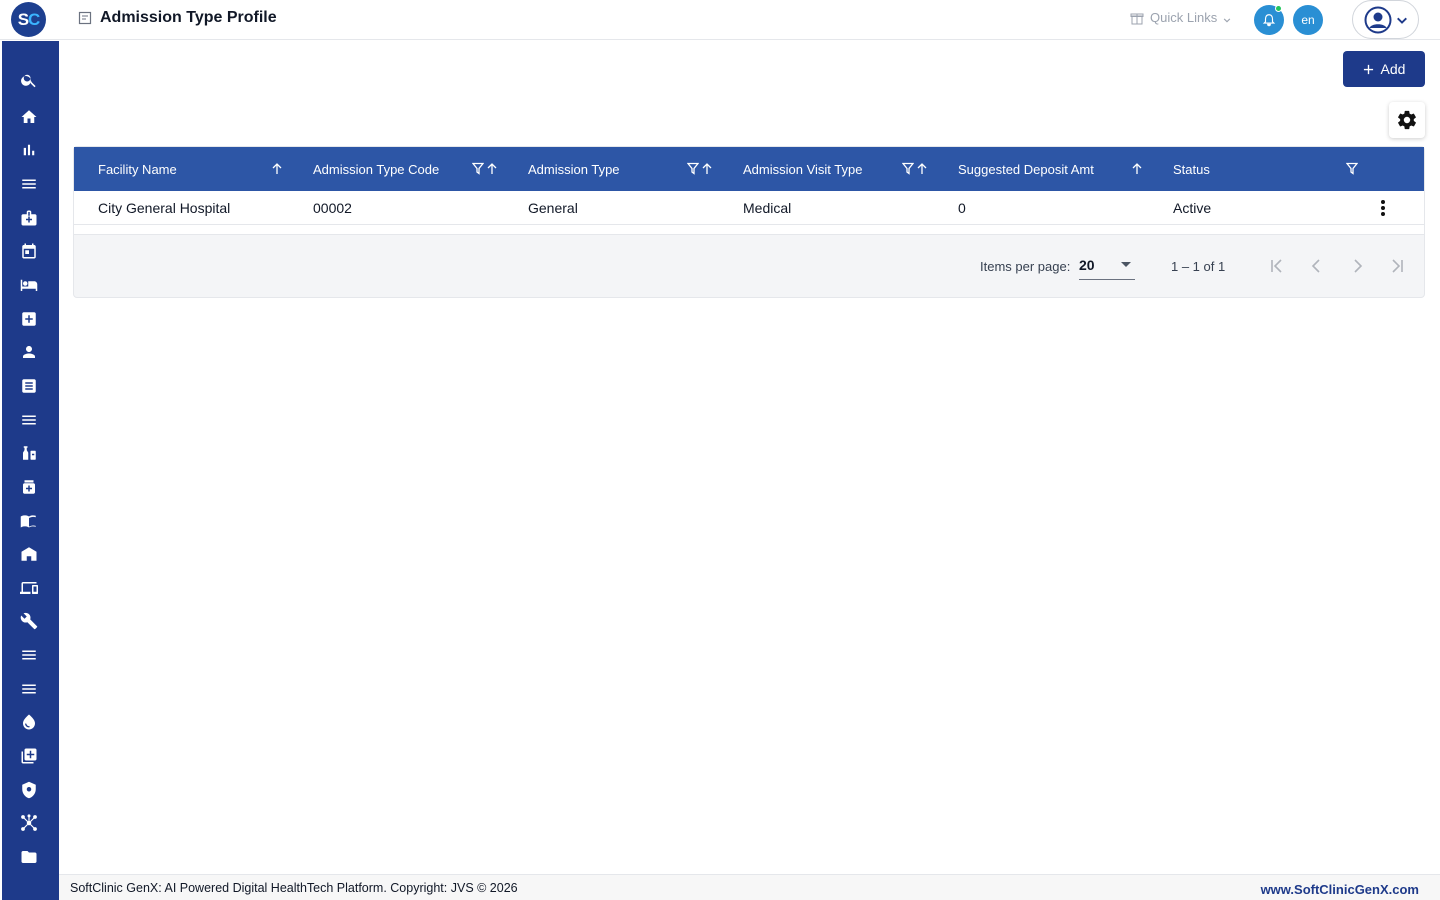 Image resolution: width=1440 pixels, height=900 pixels. What do you see at coordinates (29, 554) in the screenshot?
I see `sidebar-item-facility` at bounding box center [29, 554].